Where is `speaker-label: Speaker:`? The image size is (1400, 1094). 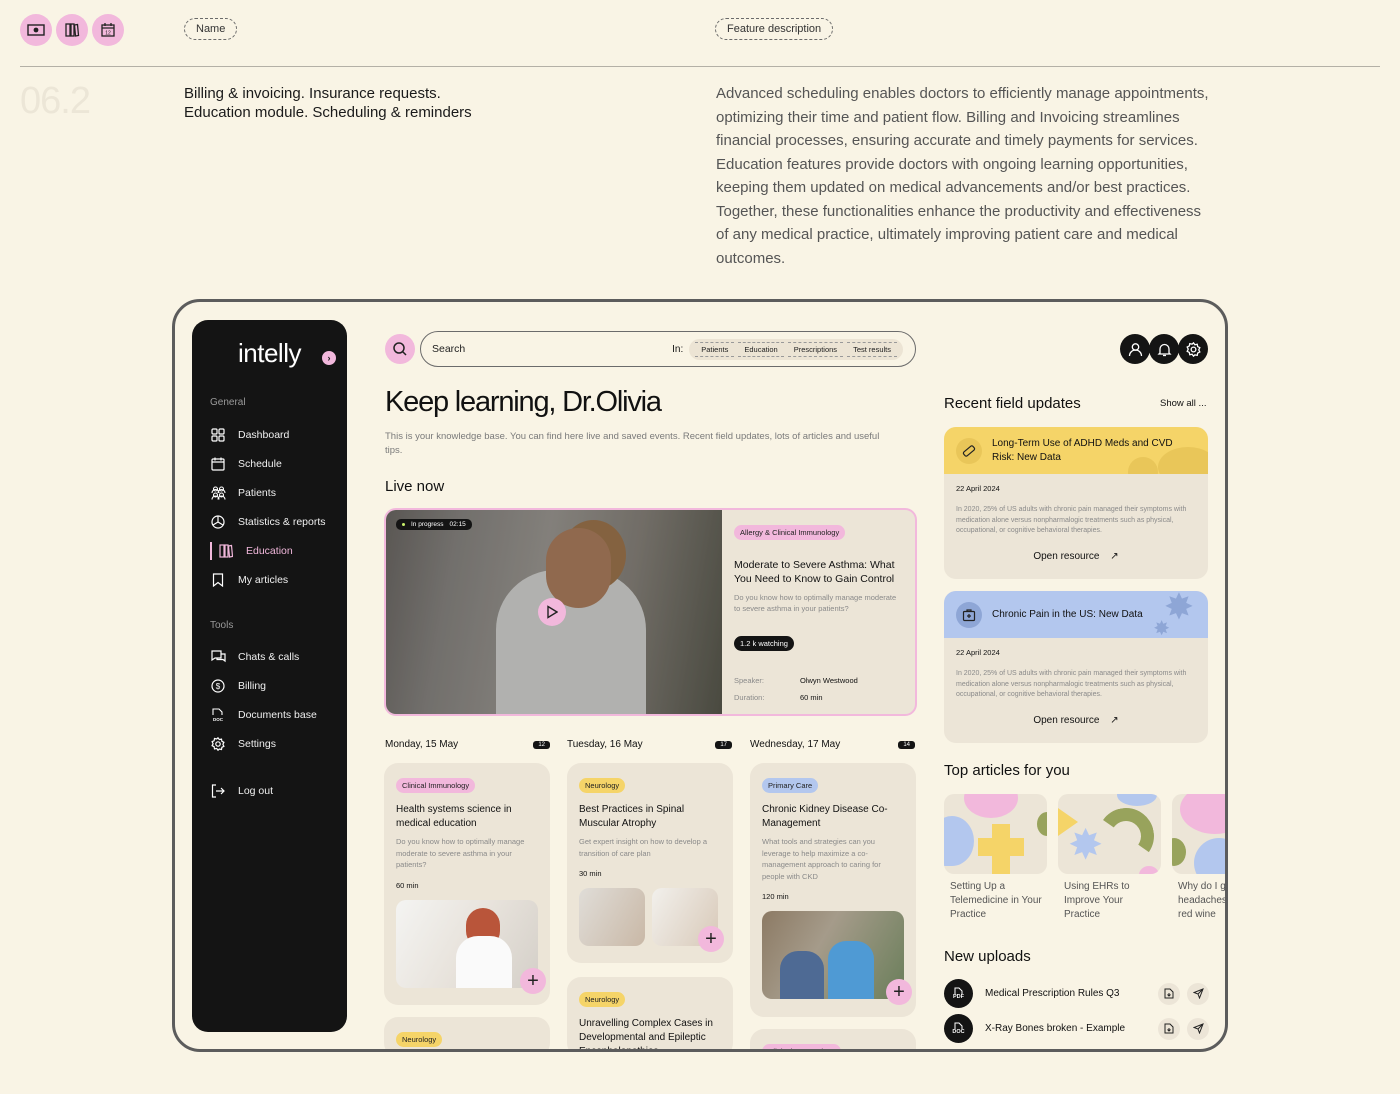
speaker-label: Speaker: is located at coordinates (749, 680).